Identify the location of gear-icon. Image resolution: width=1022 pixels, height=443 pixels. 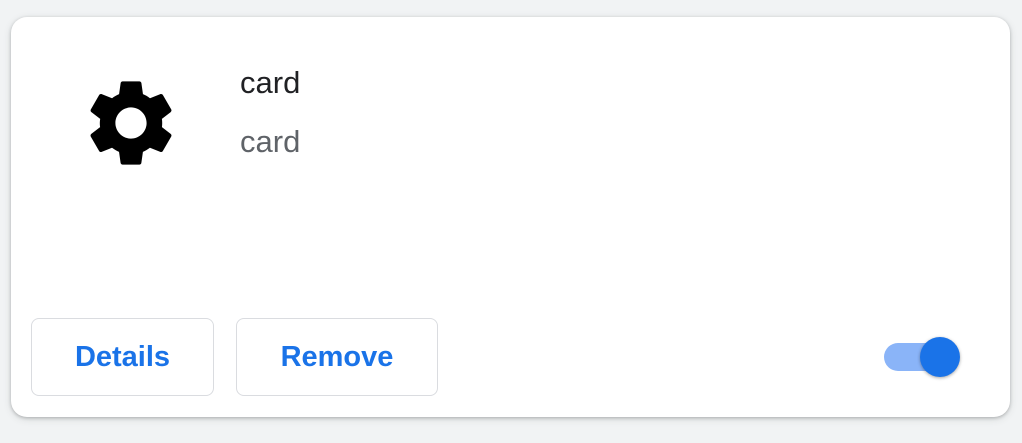
(131, 123).